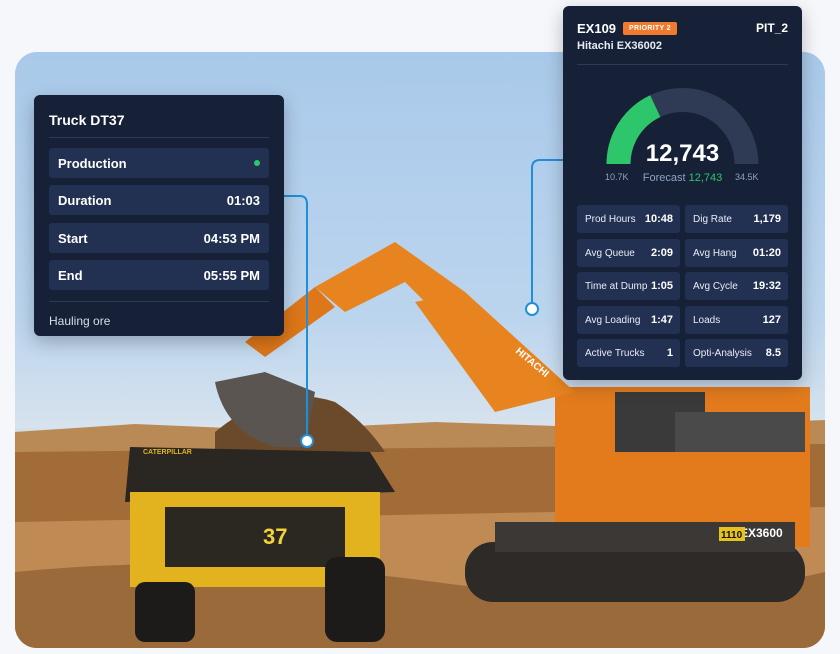 This screenshot has width=840, height=654. What do you see at coordinates (747, 177) in the screenshot?
I see `gauge-max-label: 34.5K` at bounding box center [747, 177].